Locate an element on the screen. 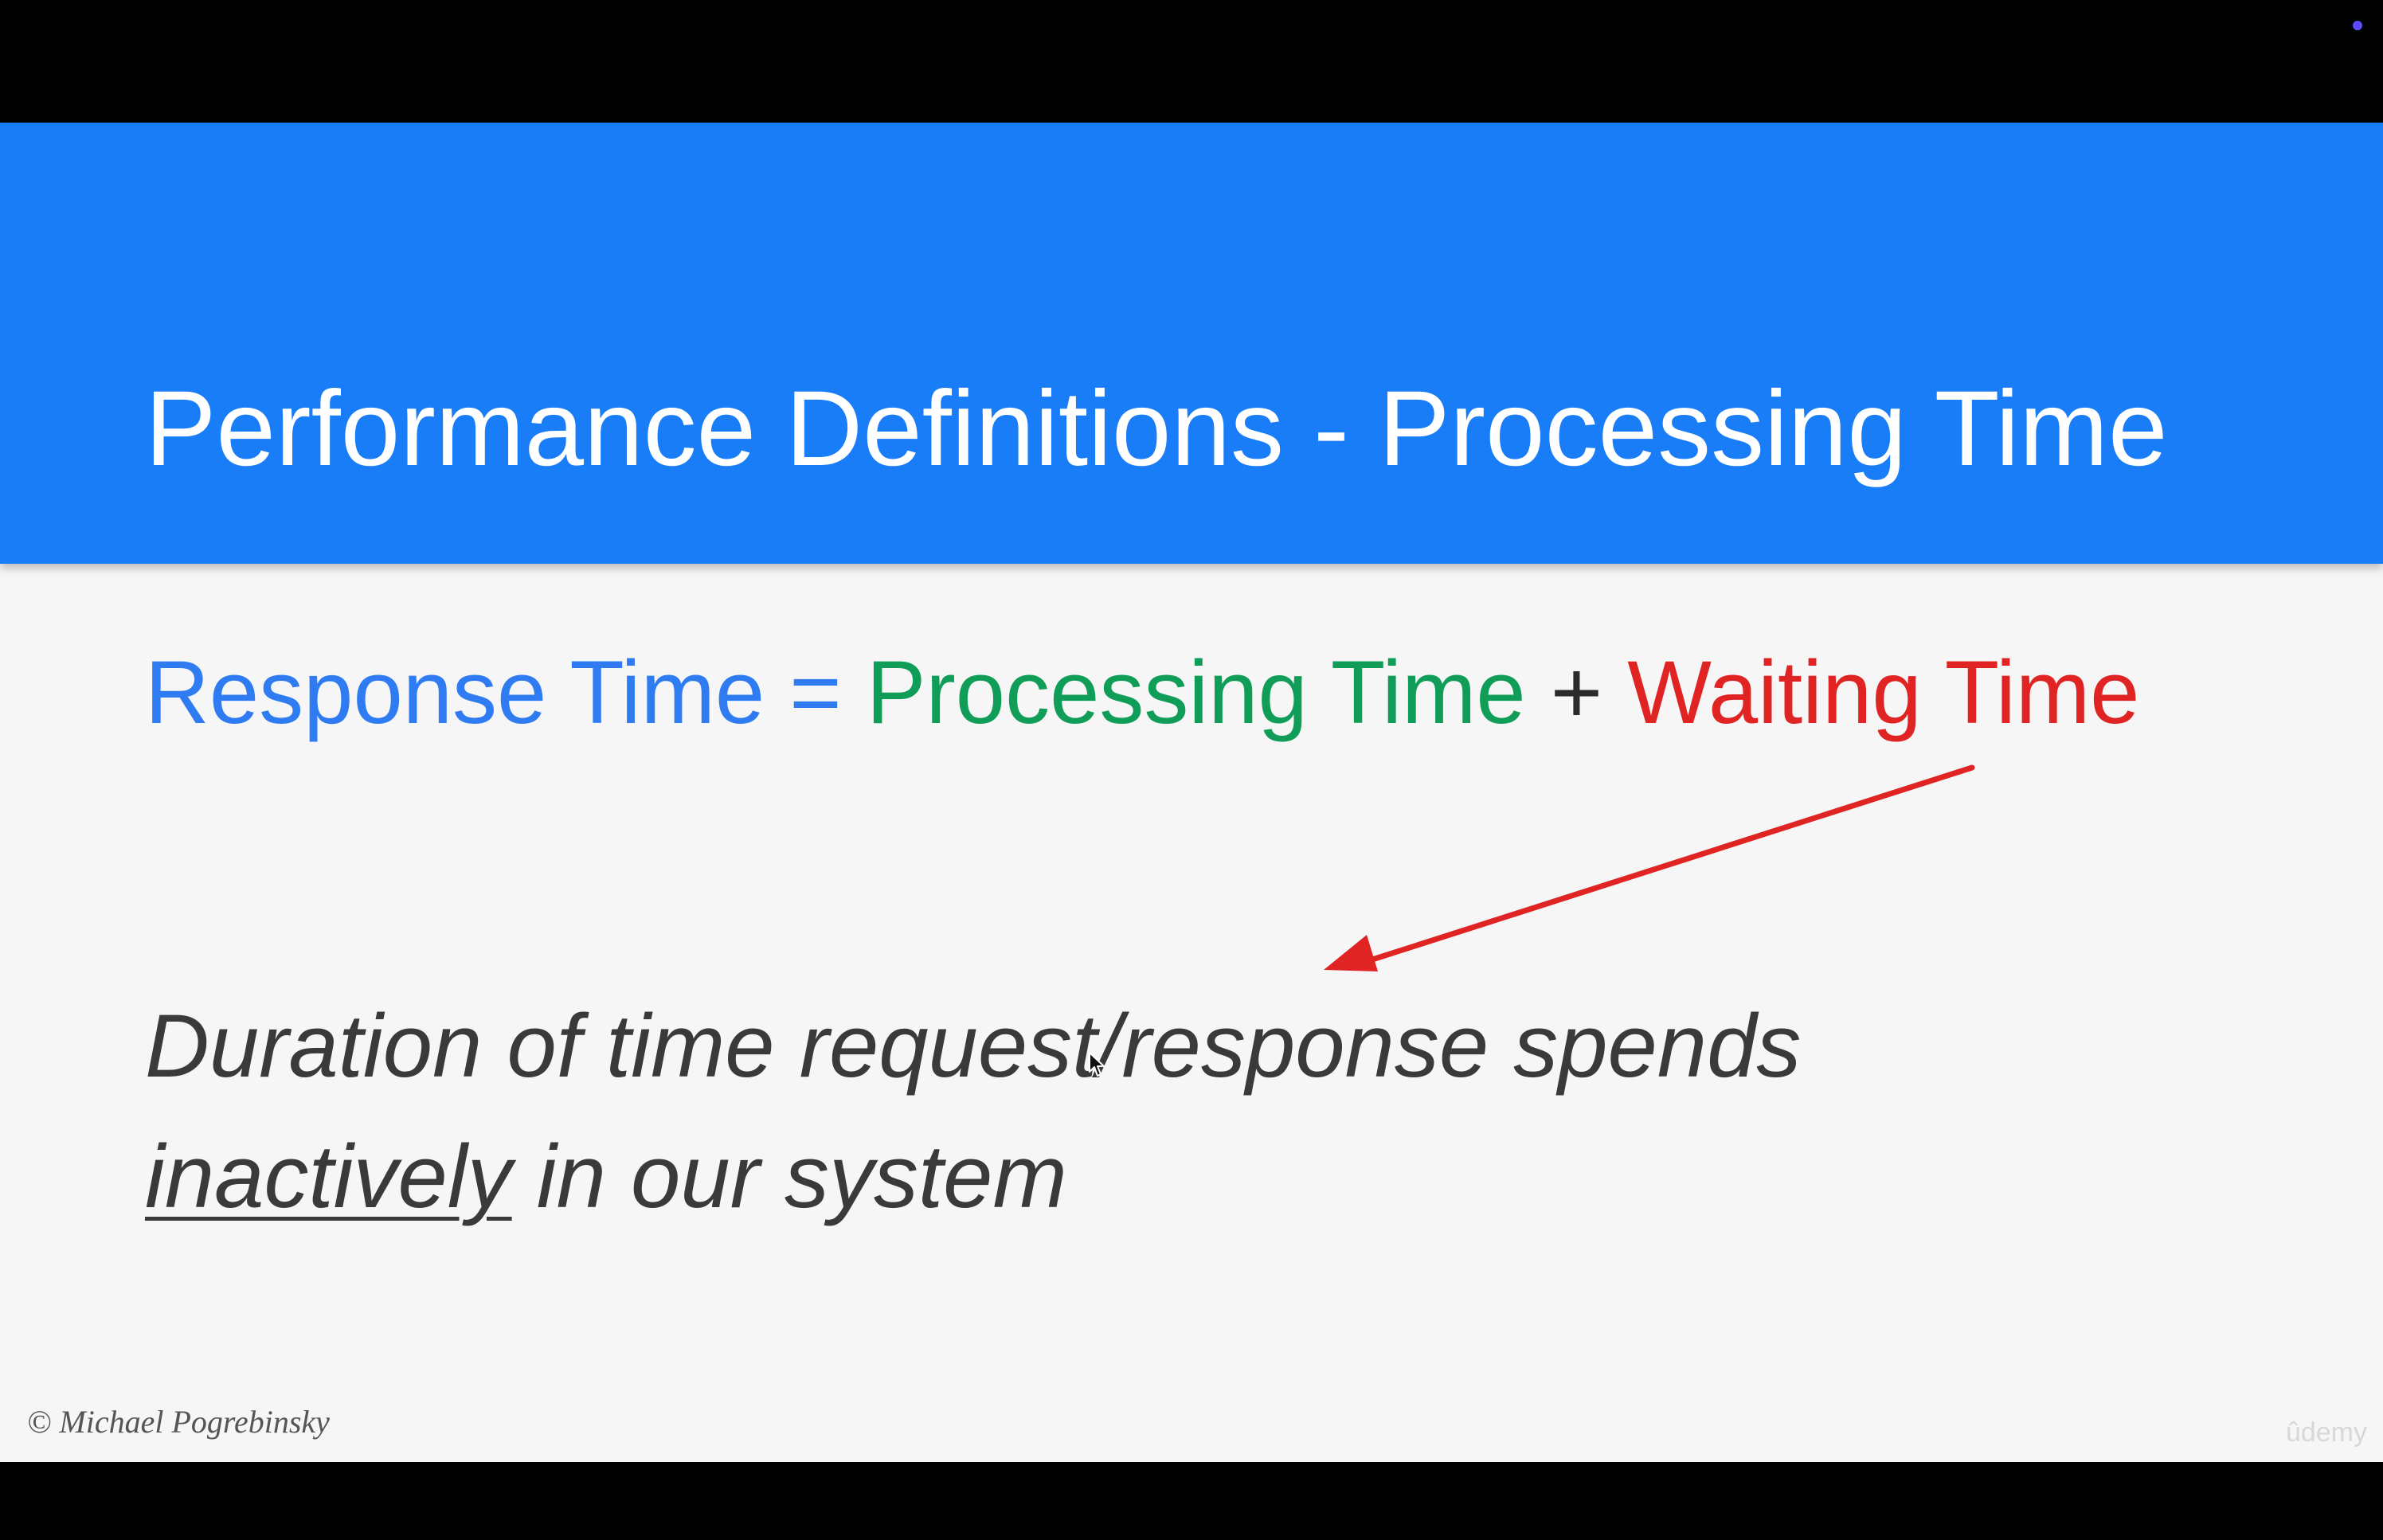 The width and height of the screenshot is (2383, 1540). arrow-icon is located at coordinates (1649, 867).